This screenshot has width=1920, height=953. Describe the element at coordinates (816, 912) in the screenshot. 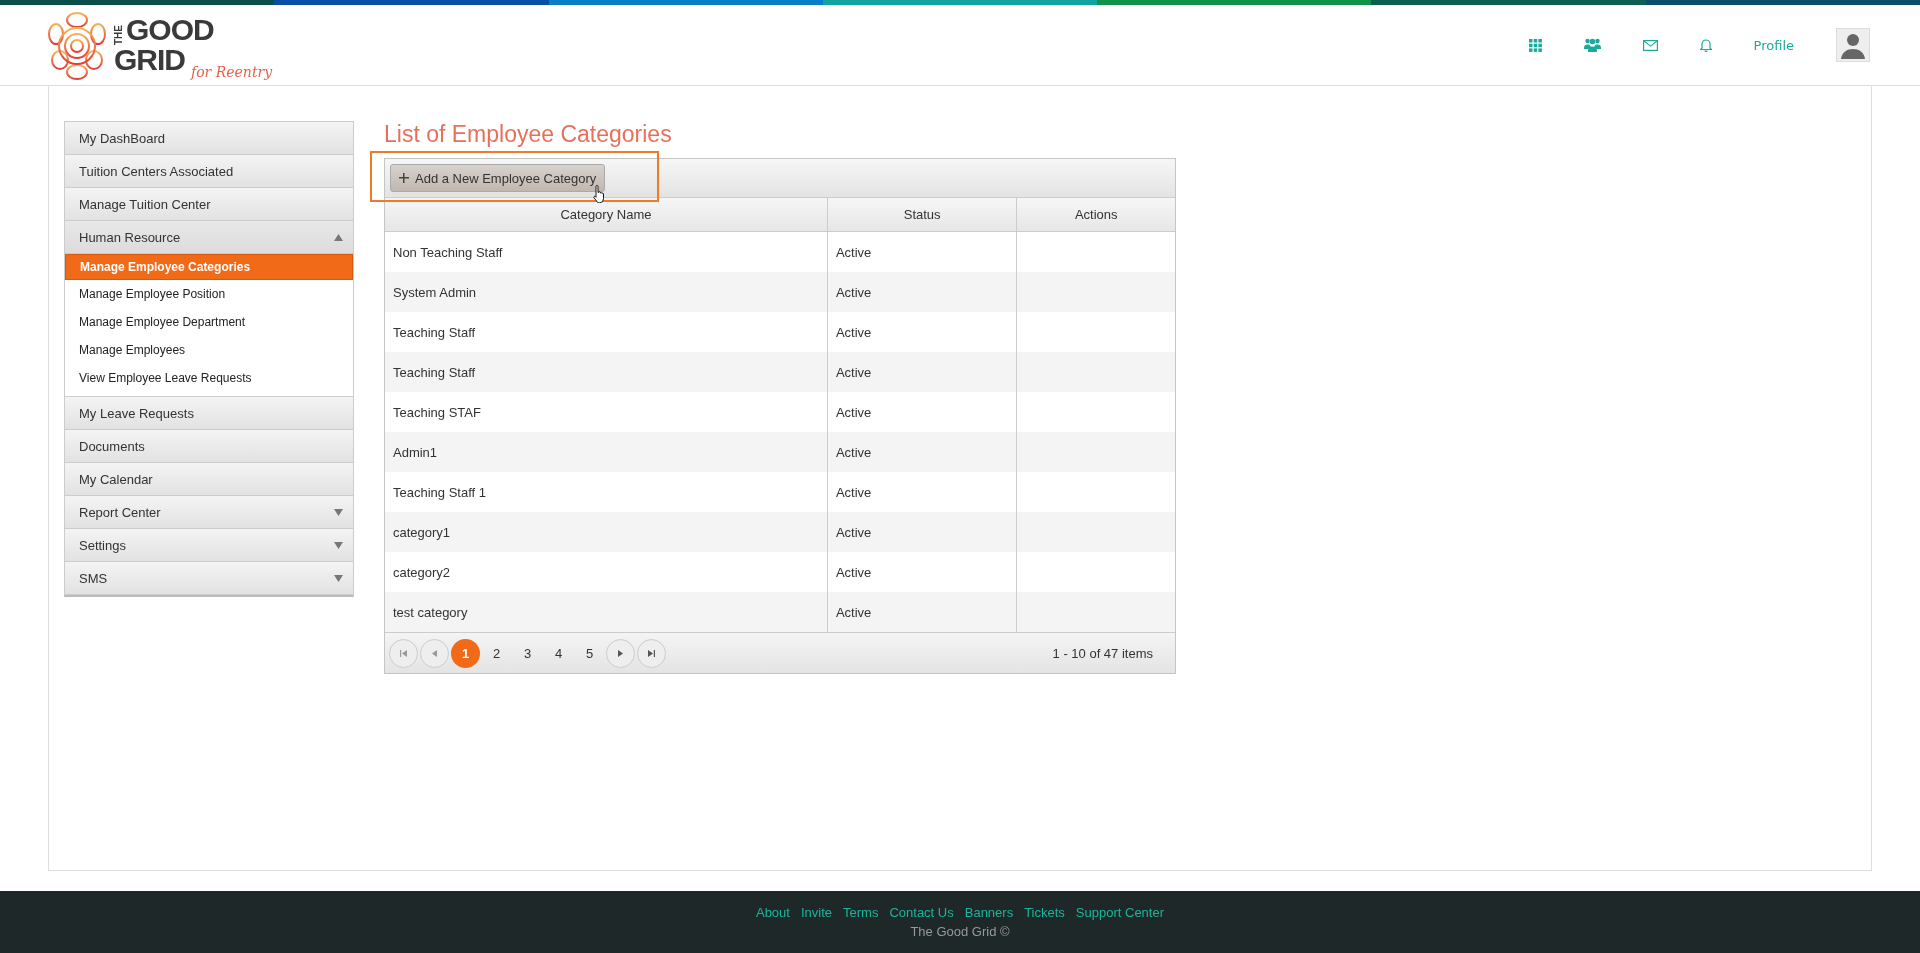

I see `footer-link: Invite` at that location.